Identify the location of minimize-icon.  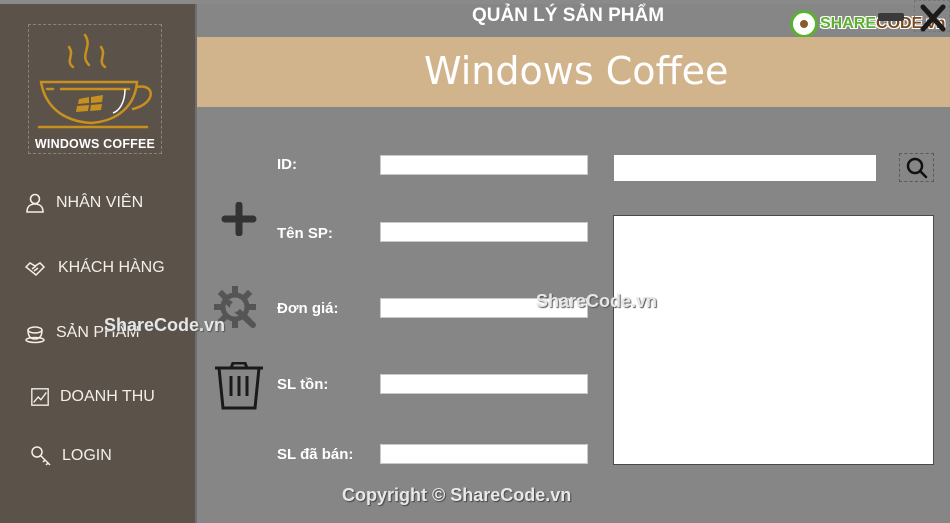
(891, 17).